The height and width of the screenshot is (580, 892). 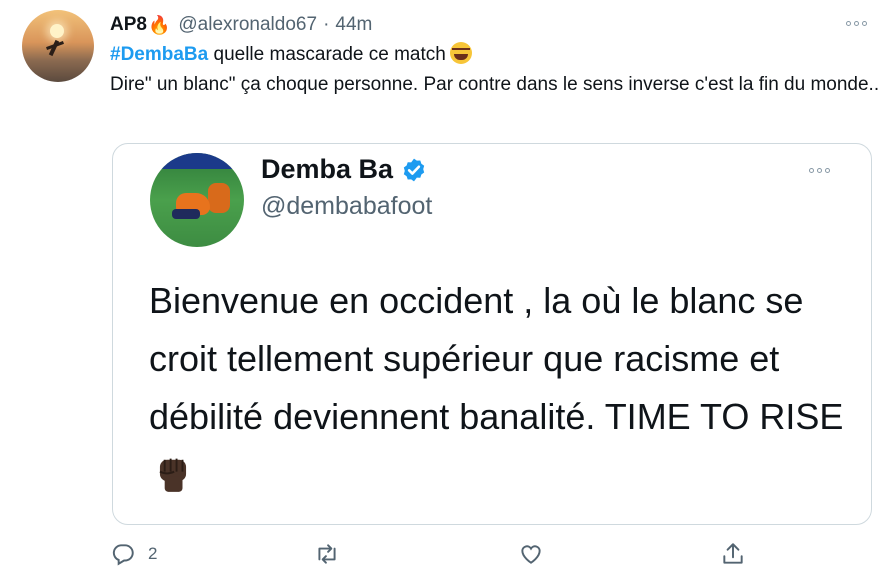 What do you see at coordinates (531, 554) in the screenshot?
I see `like-icon` at bounding box center [531, 554].